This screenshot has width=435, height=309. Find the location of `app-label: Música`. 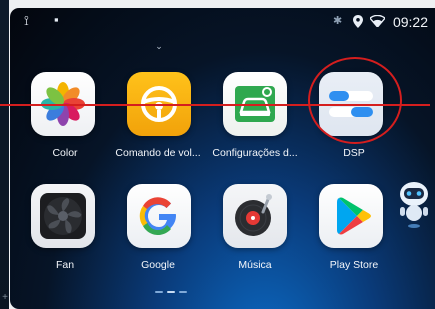

app-label: Música is located at coordinates (255, 265).